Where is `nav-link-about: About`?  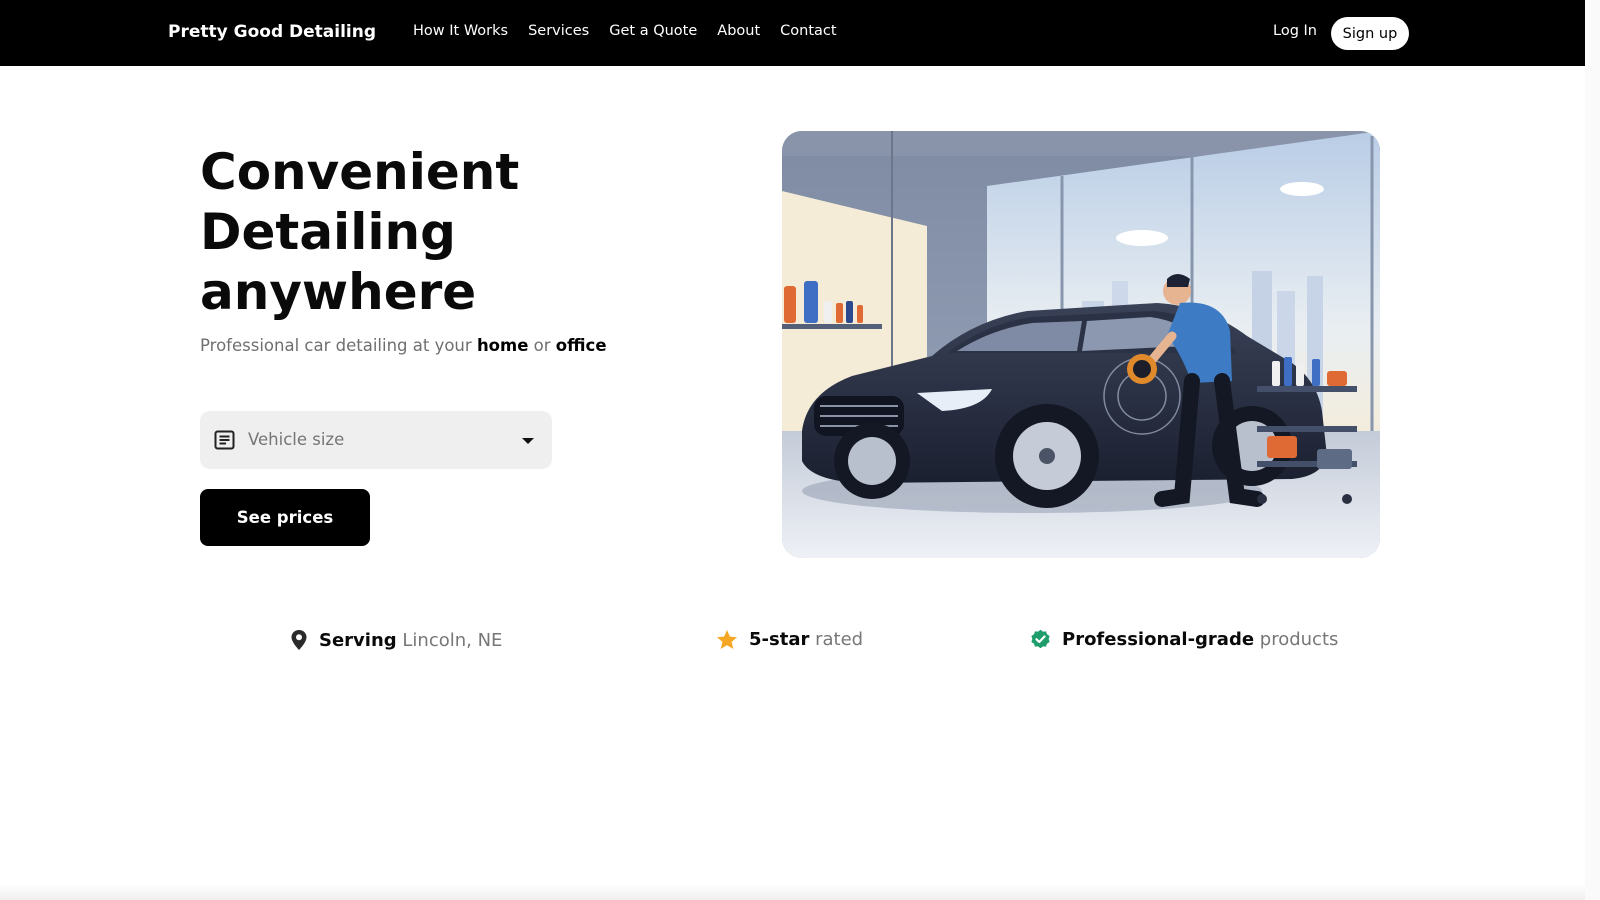
nav-link-about: About is located at coordinates (738, 31).